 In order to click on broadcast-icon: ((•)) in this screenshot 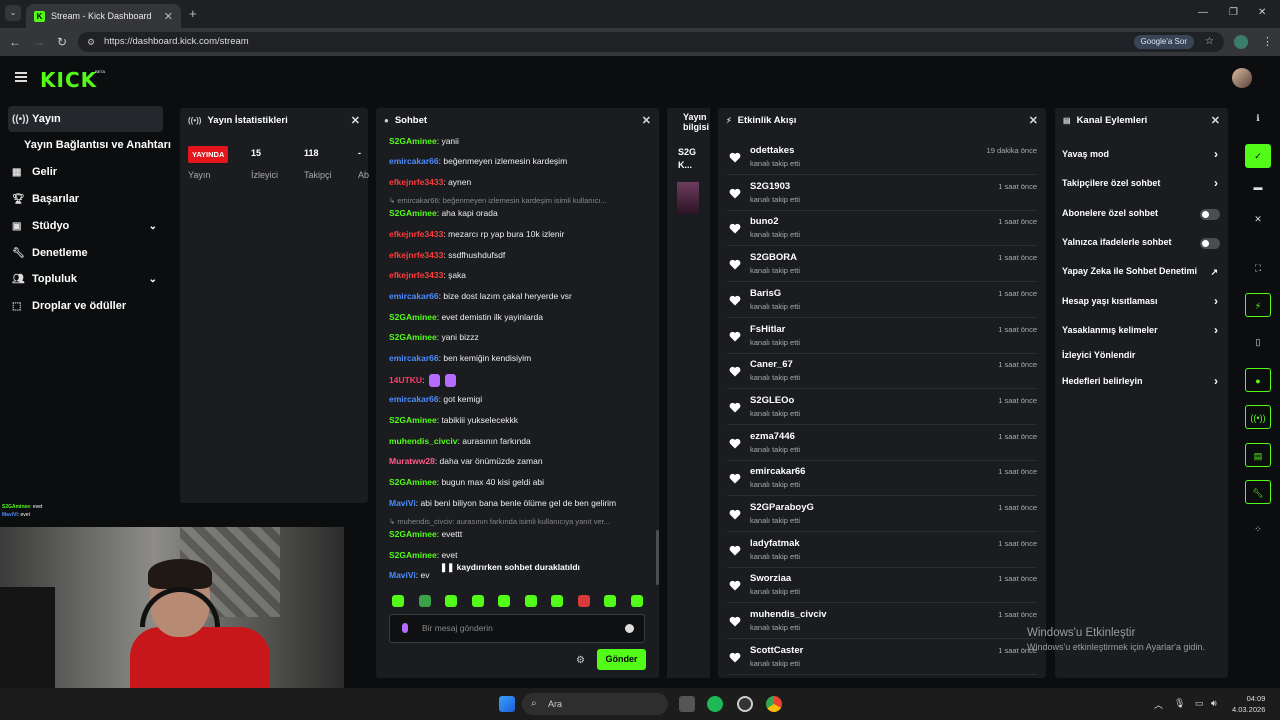, I will do `click(1258, 417)`.